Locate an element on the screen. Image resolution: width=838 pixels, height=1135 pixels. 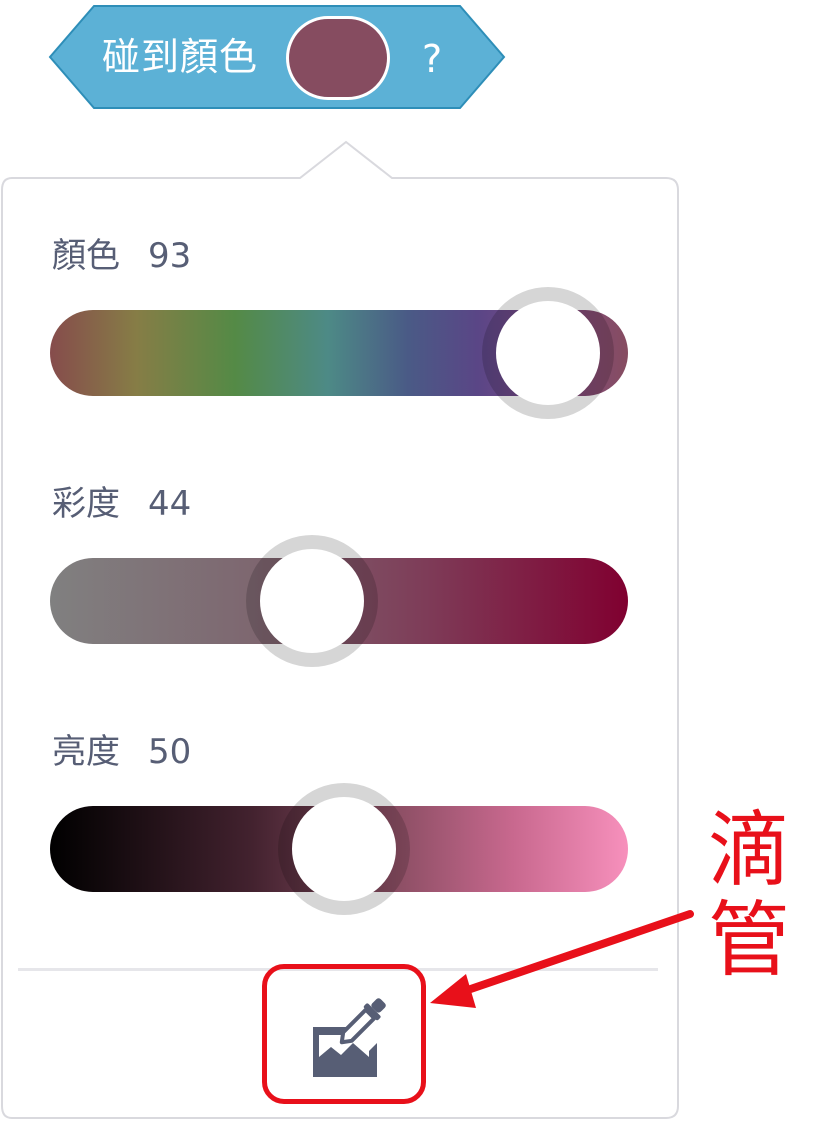
block-question-mark: ? is located at coordinates (432, 59).